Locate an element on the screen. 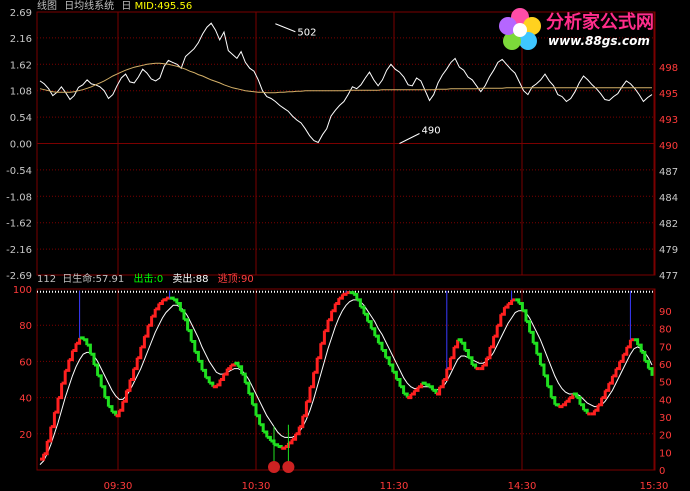 The image size is (690, 491). header-item-period: 日 is located at coordinates (126, 6).